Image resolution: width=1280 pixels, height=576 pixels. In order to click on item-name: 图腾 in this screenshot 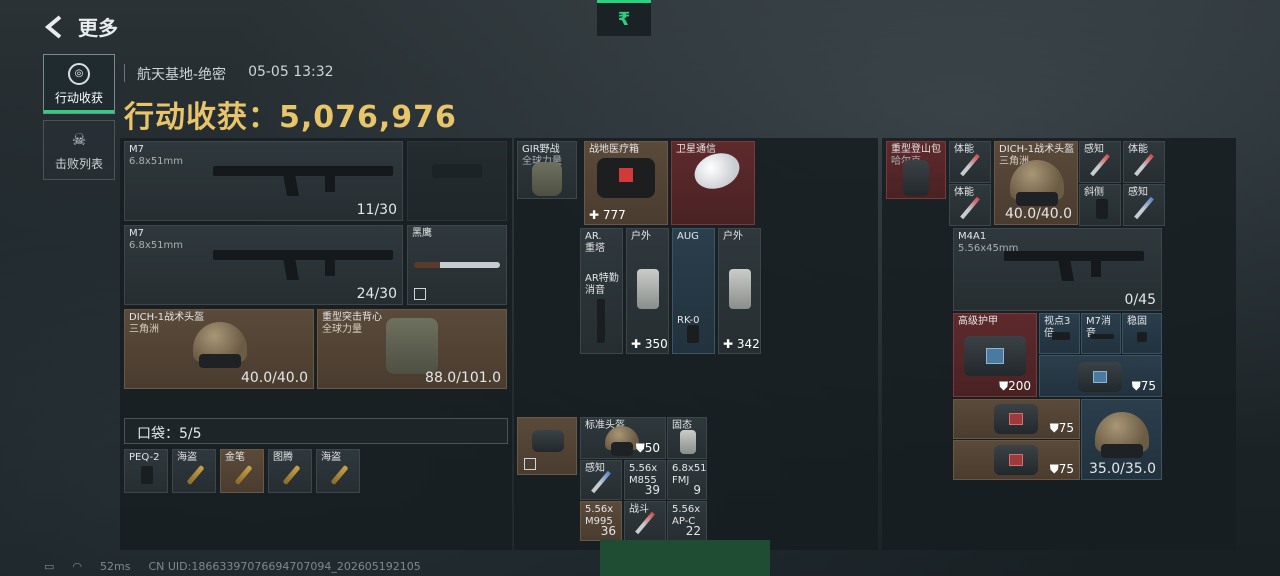, I will do `click(283, 457)`.